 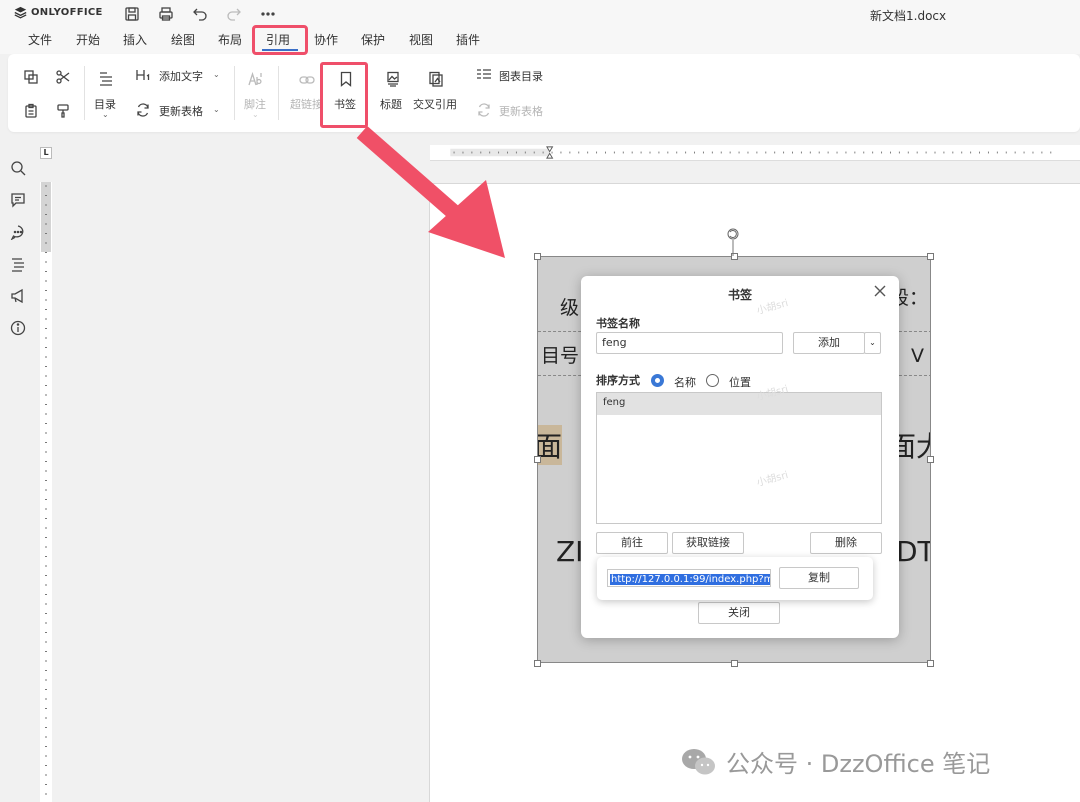 I want to click on wechat-account-watermark: 公众号 · DzzOffice 笔记, so click(x=835, y=761).